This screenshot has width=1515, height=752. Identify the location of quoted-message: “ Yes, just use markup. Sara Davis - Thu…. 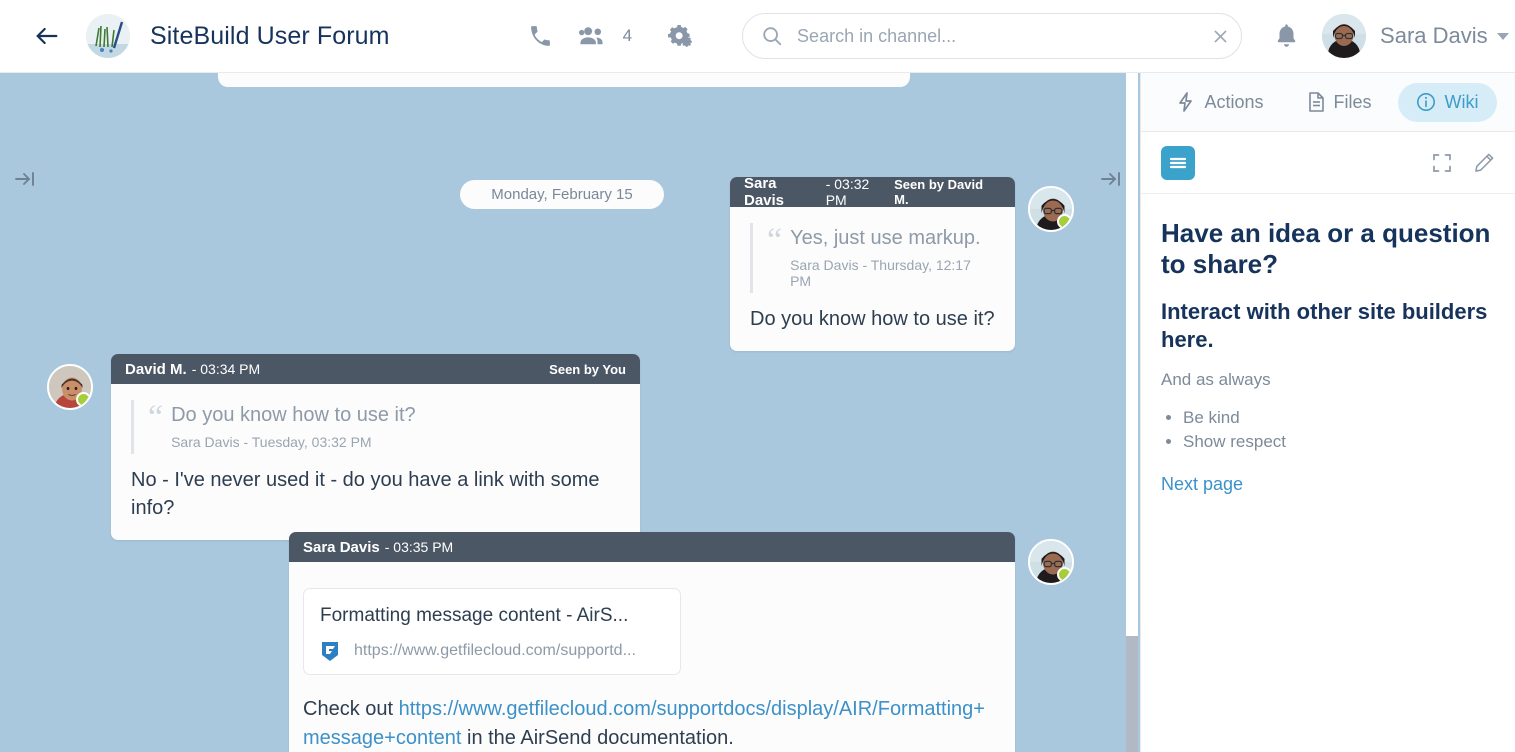
(872, 258).